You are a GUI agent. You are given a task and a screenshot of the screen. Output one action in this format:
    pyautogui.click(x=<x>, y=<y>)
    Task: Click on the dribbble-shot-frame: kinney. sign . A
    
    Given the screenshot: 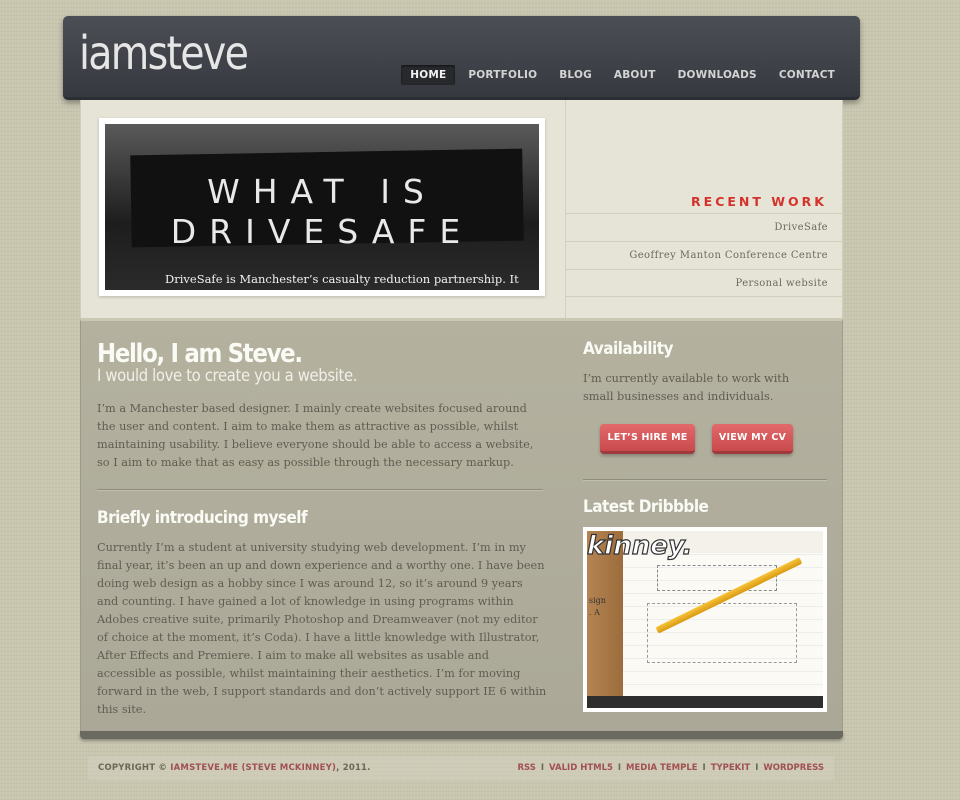 What is the action you would take?
    pyautogui.click(x=705, y=619)
    